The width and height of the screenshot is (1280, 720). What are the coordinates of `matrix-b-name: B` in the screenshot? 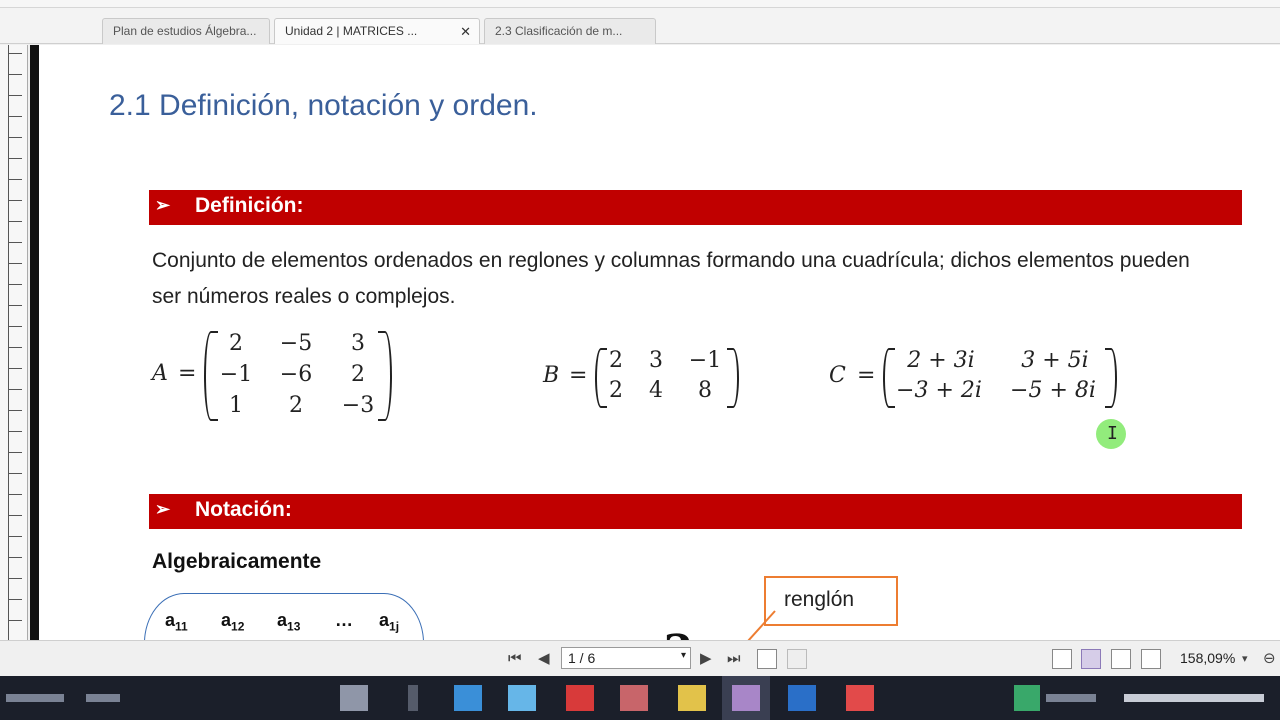 It's located at (551, 375).